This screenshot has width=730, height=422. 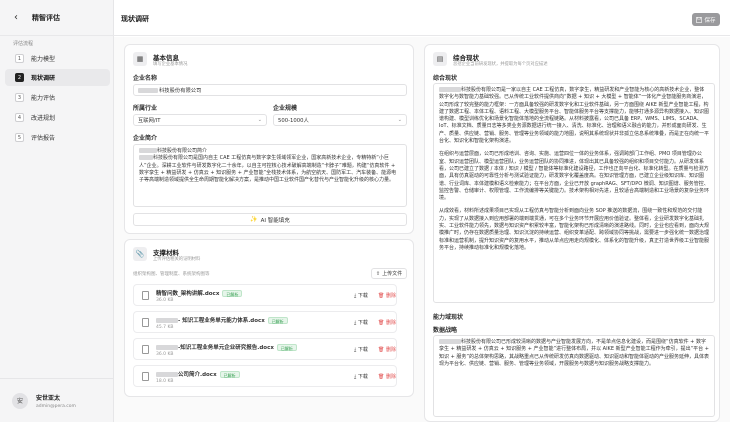 What do you see at coordinates (57, 97) in the screenshot?
I see `sidebar-item-capability-assessment: 3 能力评估` at bounding box center [57, 97].